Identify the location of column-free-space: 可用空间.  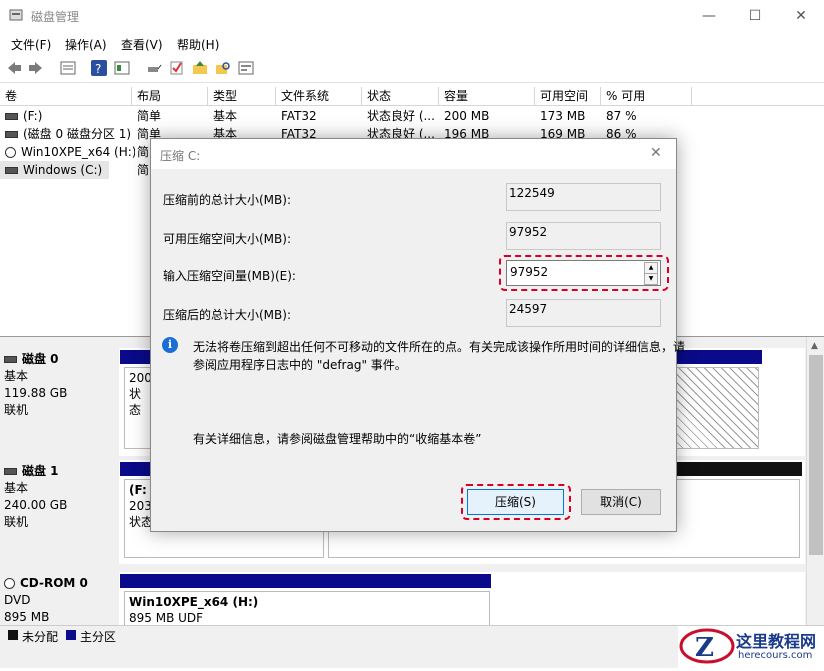
(568, 96).